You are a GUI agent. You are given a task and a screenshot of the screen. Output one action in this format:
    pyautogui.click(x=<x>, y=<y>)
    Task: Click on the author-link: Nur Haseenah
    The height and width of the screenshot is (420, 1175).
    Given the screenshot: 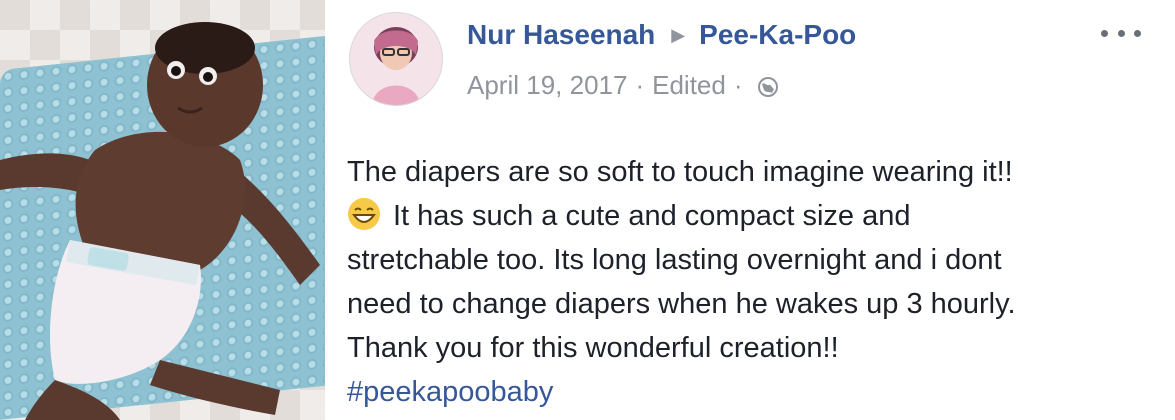 What is the action you would take?
    pyautogui.click(x=561, y=35)
    